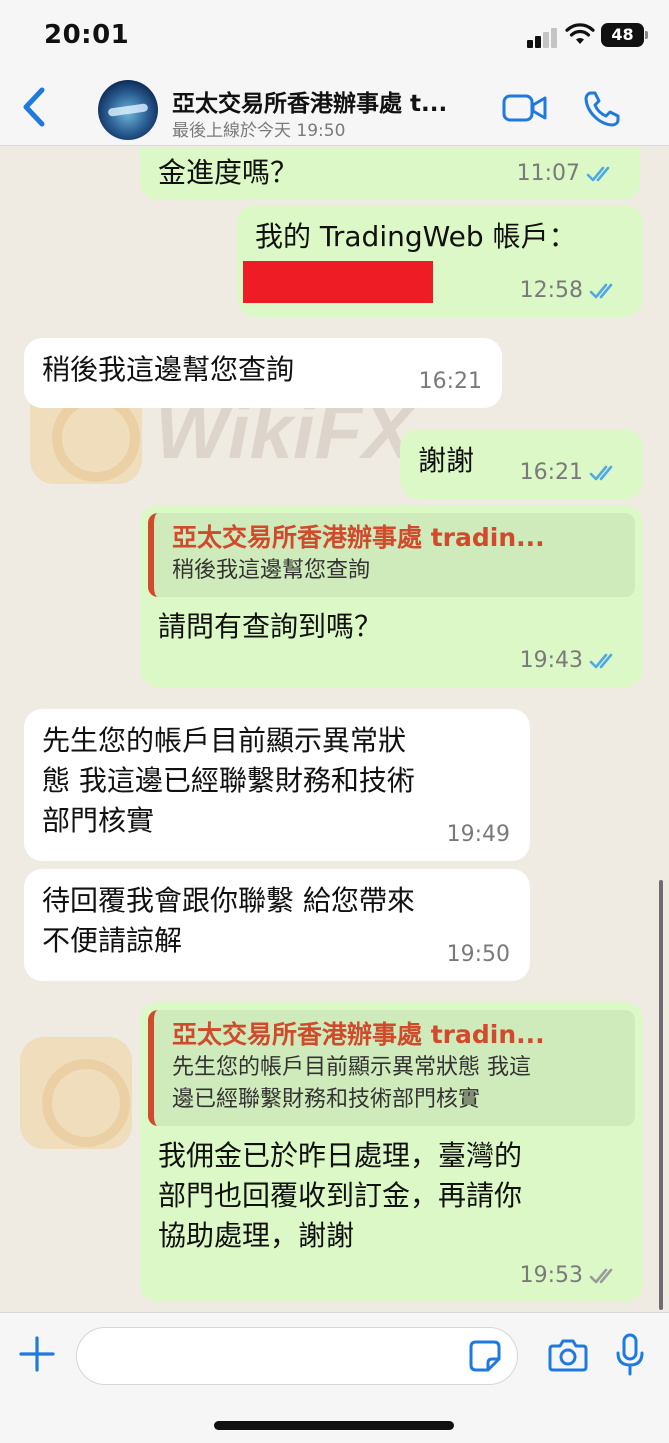 The image size is (669, 1443). Describe the element at coordinates (76, 1093) in the screenshot. I see `watermark-logo-icon` at that location.